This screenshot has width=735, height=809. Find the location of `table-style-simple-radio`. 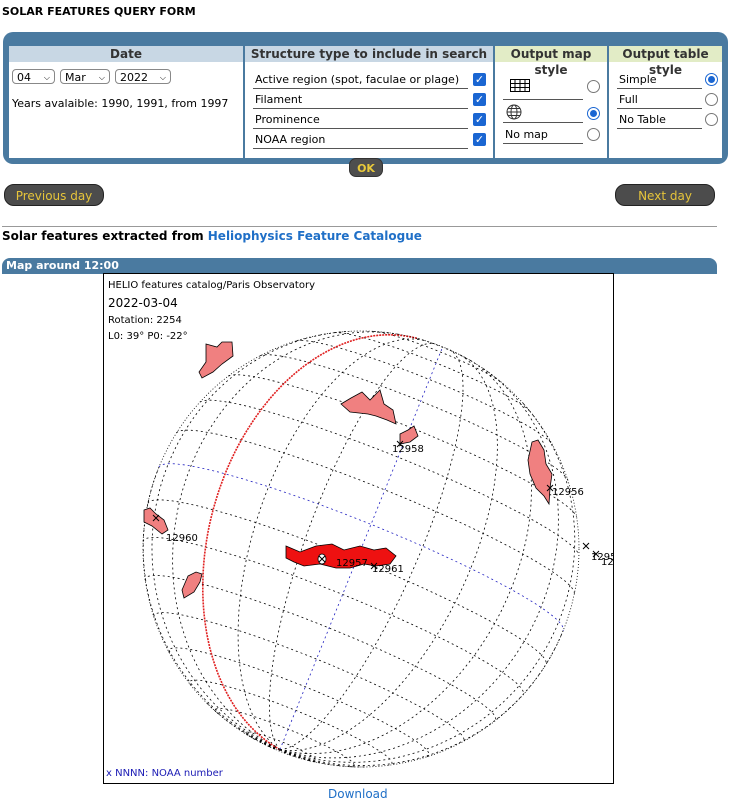

table-style-simple-radio is located at coordinates (711, 79).